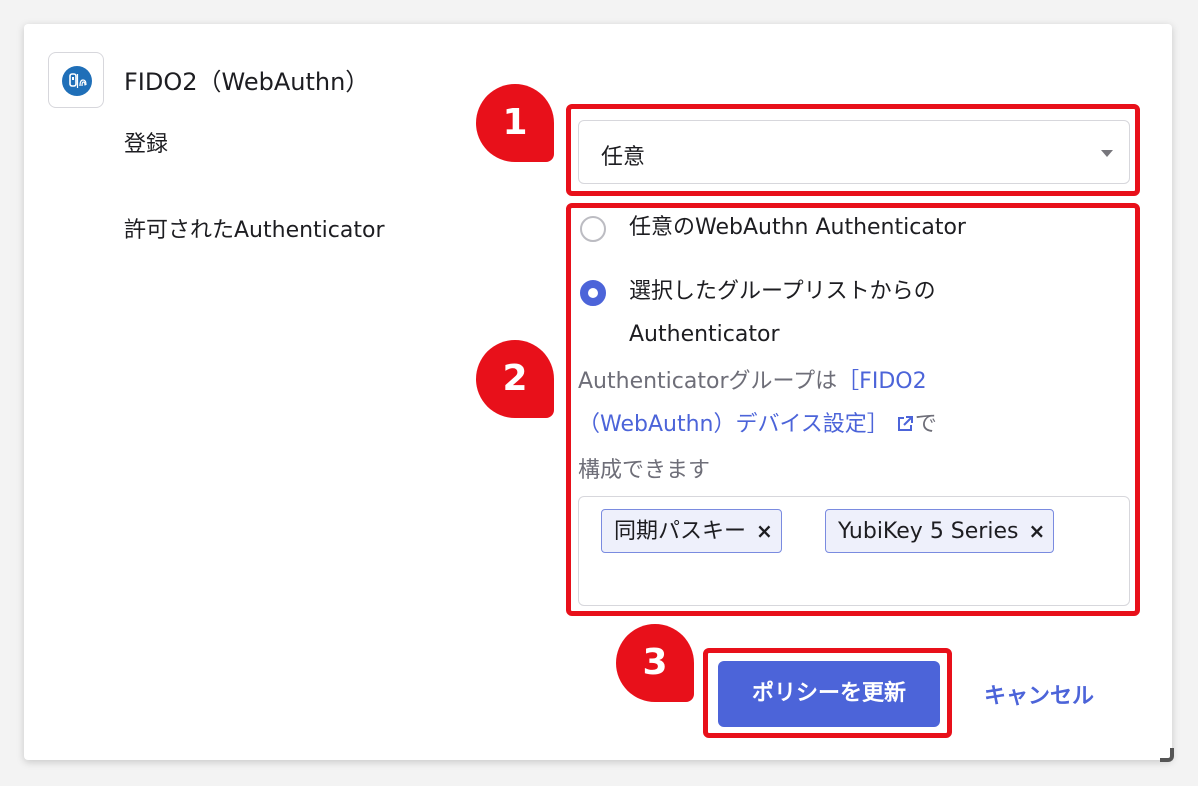 This screenshot has height=786, width=1198. Describe the element at coordinates (1039, 694) in the screenshot. I see `cancel-button: キャンセル` at that location.